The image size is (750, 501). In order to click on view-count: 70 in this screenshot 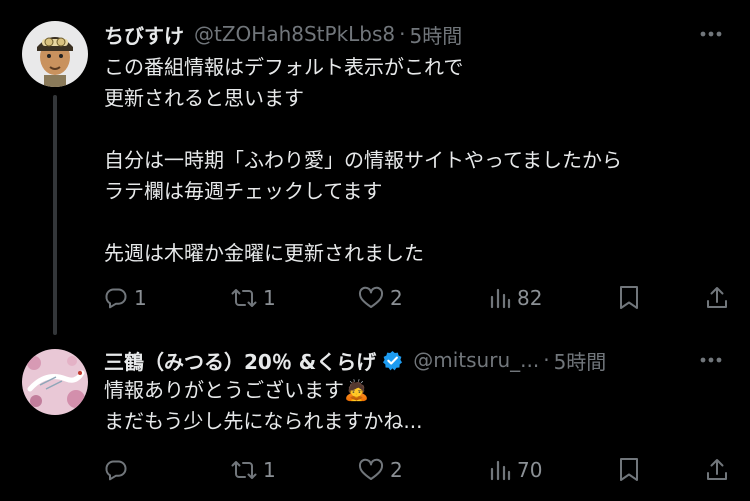, I will do `click(530, 470)`.